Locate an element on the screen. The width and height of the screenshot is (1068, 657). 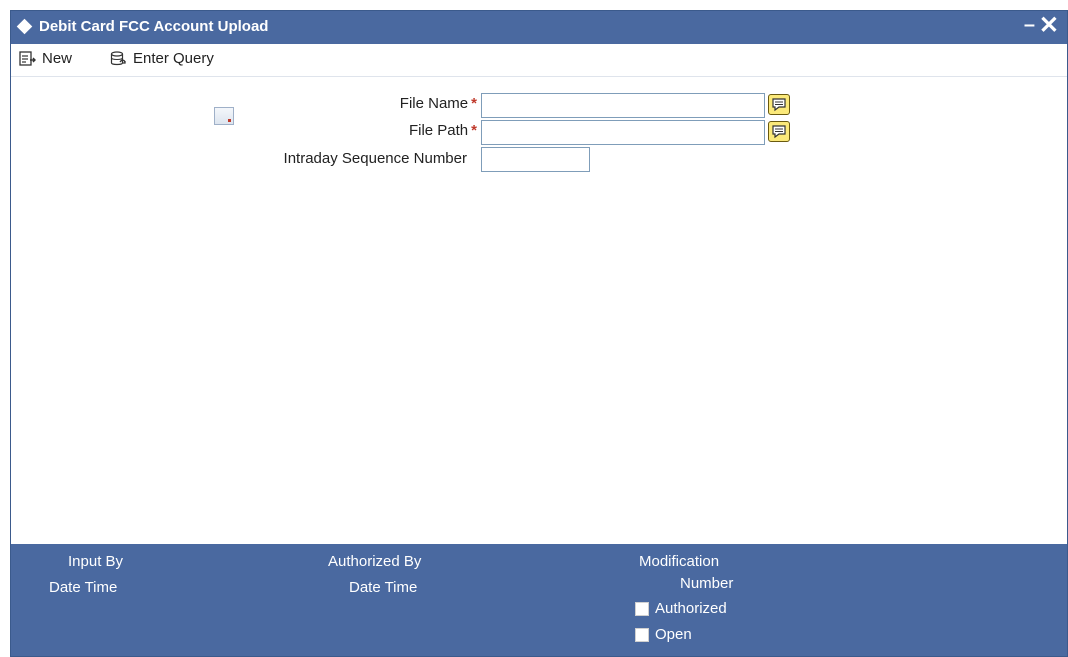
input-by-label: Input By is located at coordinates (96, 561).